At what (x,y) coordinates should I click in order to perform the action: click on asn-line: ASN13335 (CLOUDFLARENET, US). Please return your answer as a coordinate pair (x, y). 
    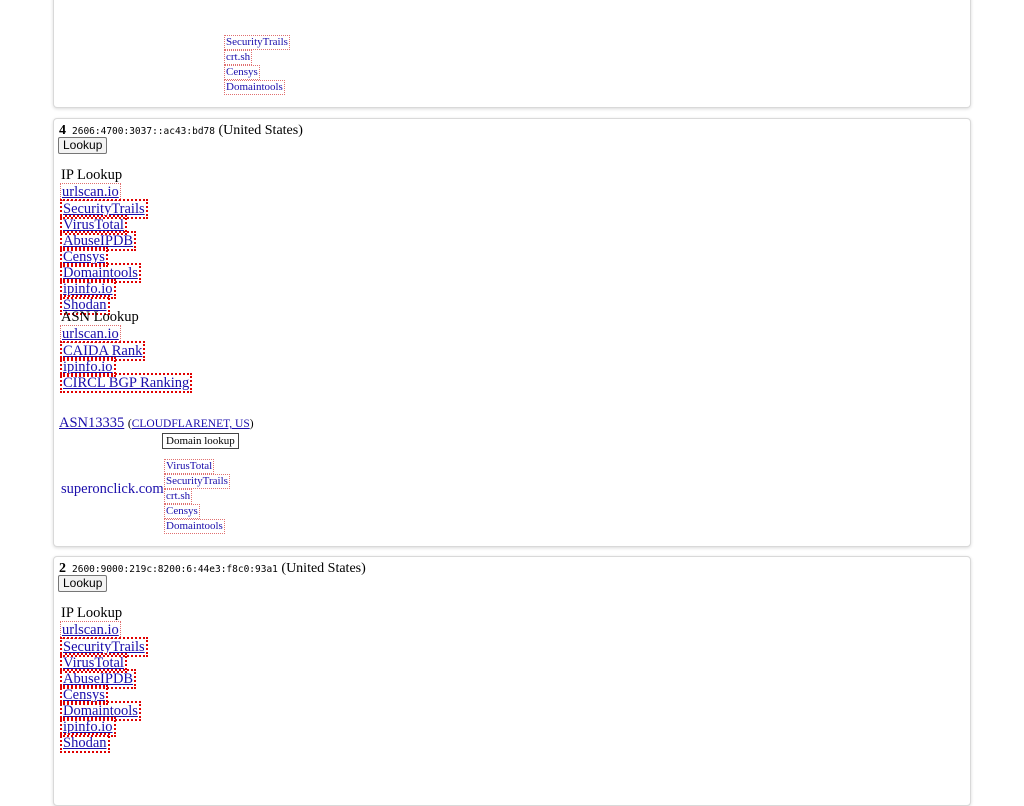
    Looking at the image, I should click on (156, 423).